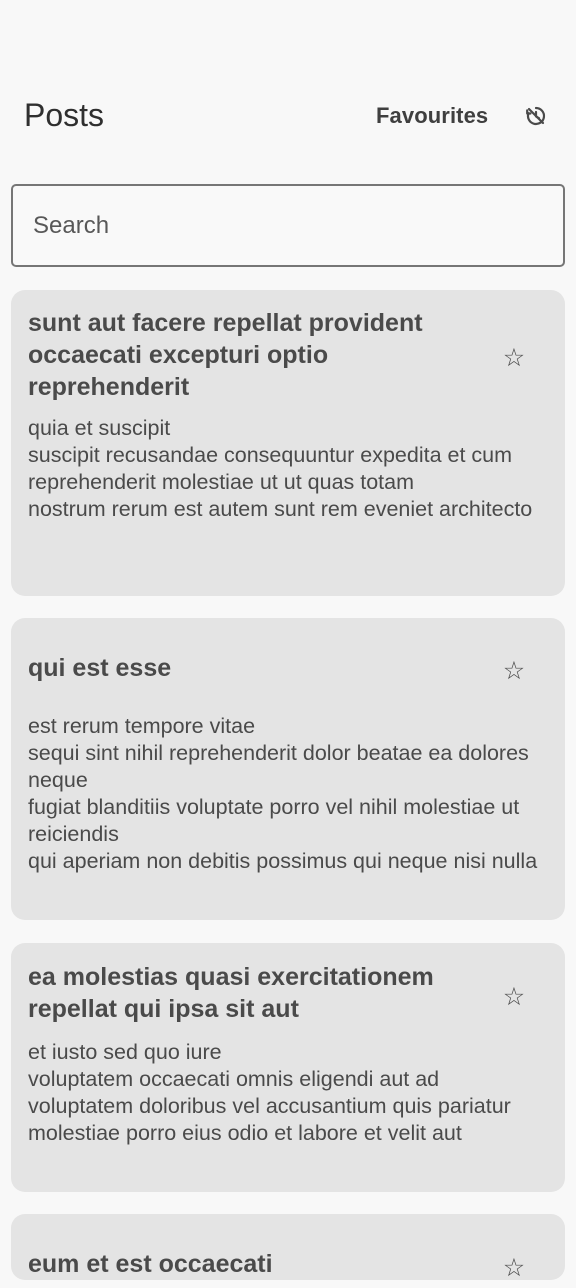 This screenshot has height=1288, width=576. Describe the element at coordinates (150, 1264) in the screenshot. I see `post-title: eum et est occaecati` at that location.